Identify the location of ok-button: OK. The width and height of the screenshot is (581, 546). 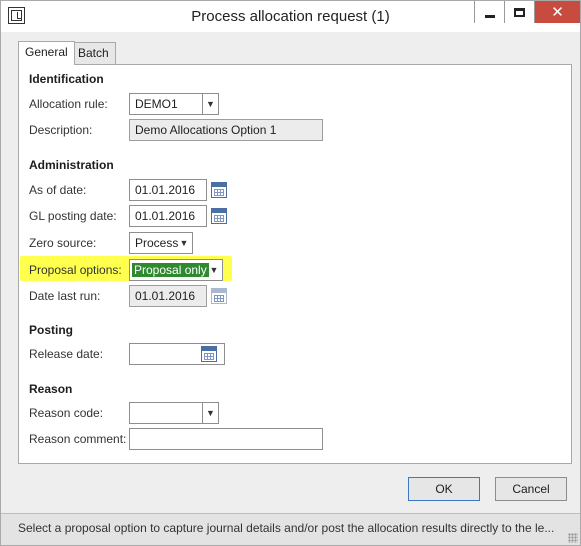
(444, 489).